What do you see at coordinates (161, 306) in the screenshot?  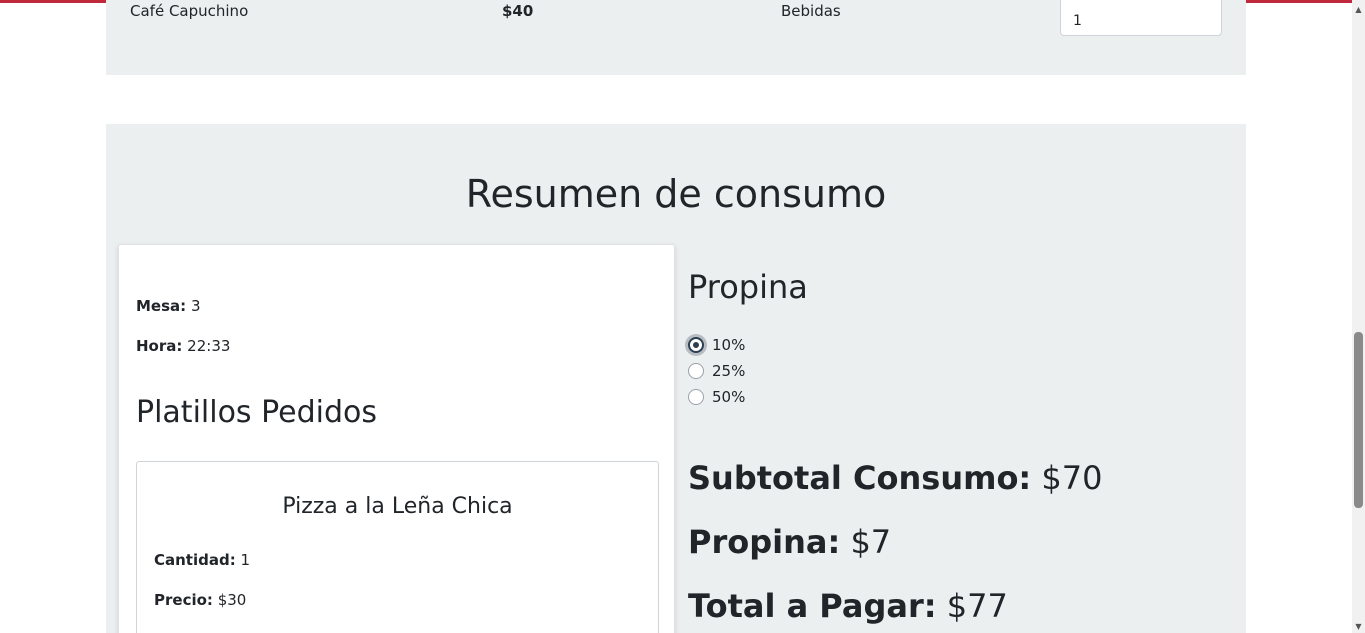 I see `mesa-label: Mesa:` at bounding box center [161, 306].